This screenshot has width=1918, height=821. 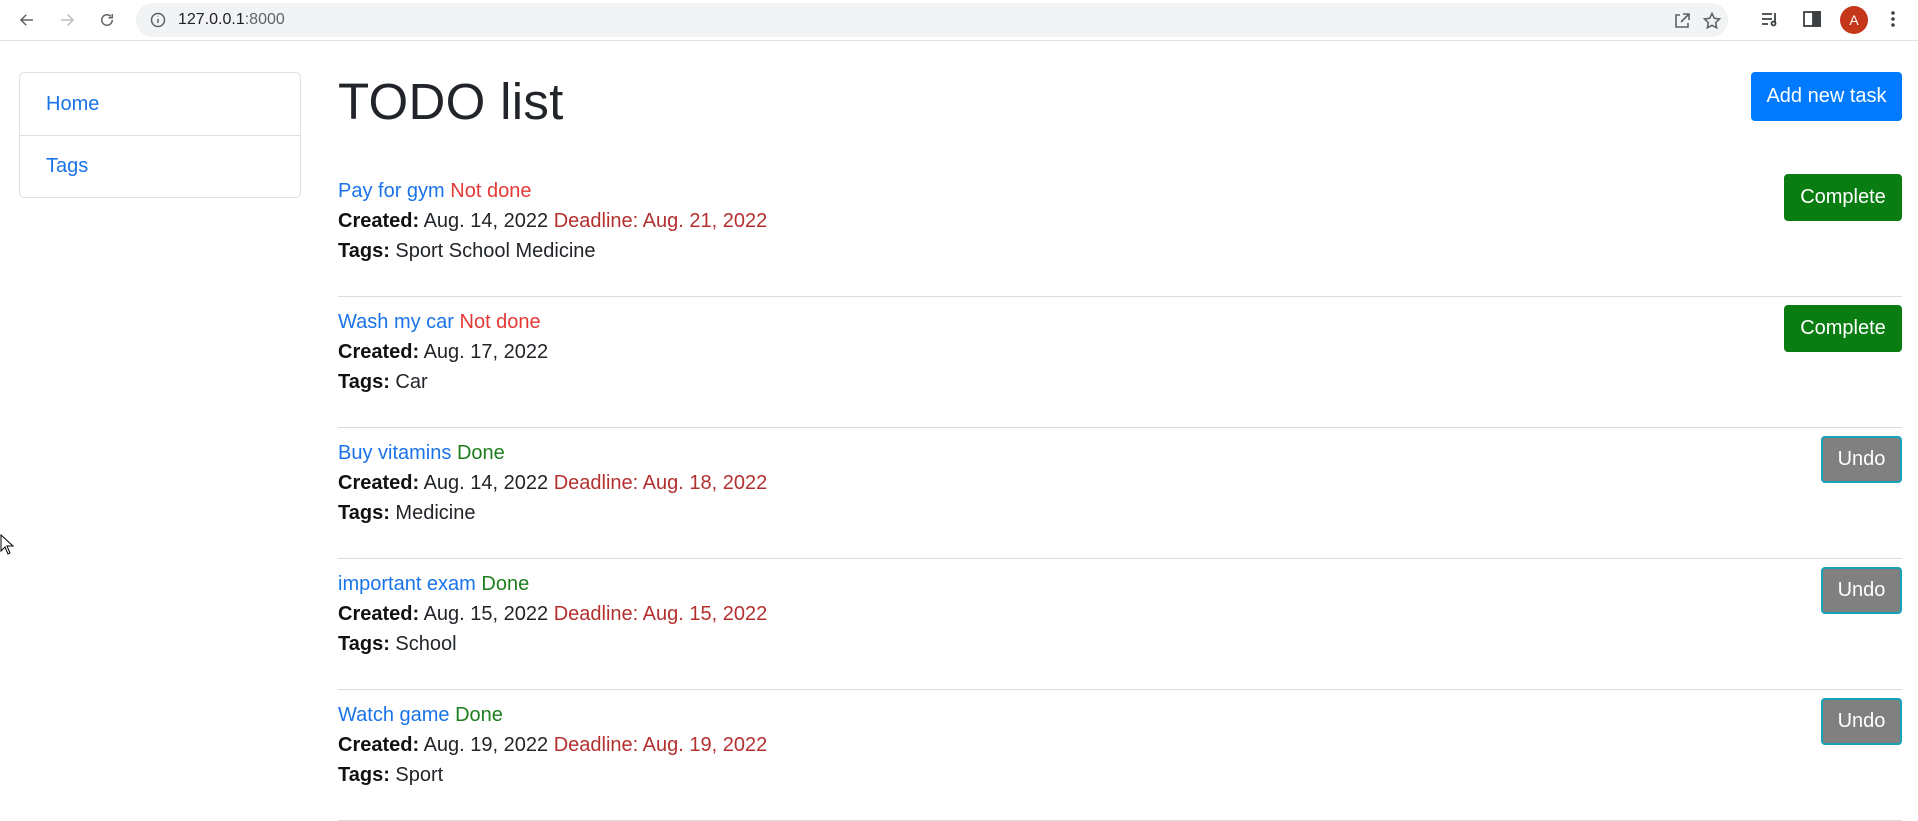 What do you see at coordinates (660, 221) in the screenshot?
I see `task-deadline: Deadline: Aug. 21, 2022` at bounding box center [660, 221].